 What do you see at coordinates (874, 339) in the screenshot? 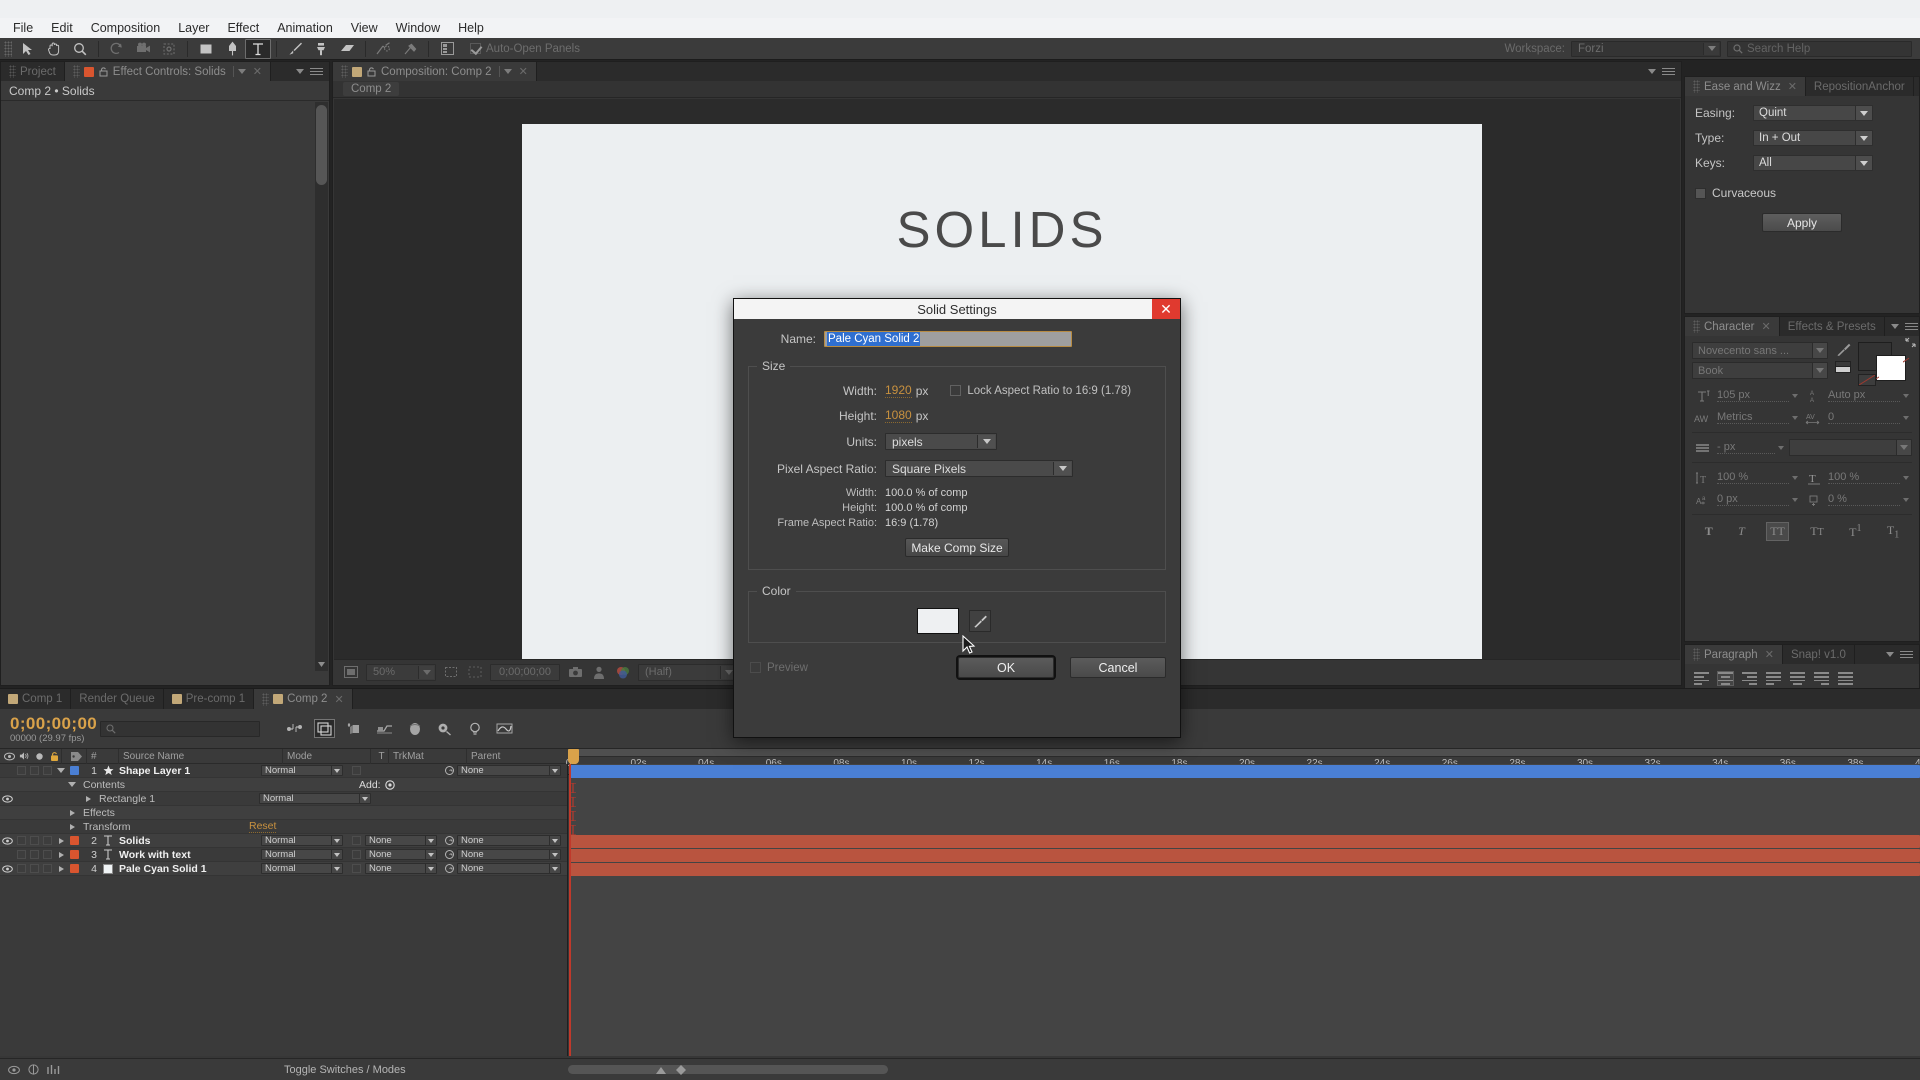
I see `solid-name-value: Pale Cyan Solid 2` at bounding box center [874, 339].